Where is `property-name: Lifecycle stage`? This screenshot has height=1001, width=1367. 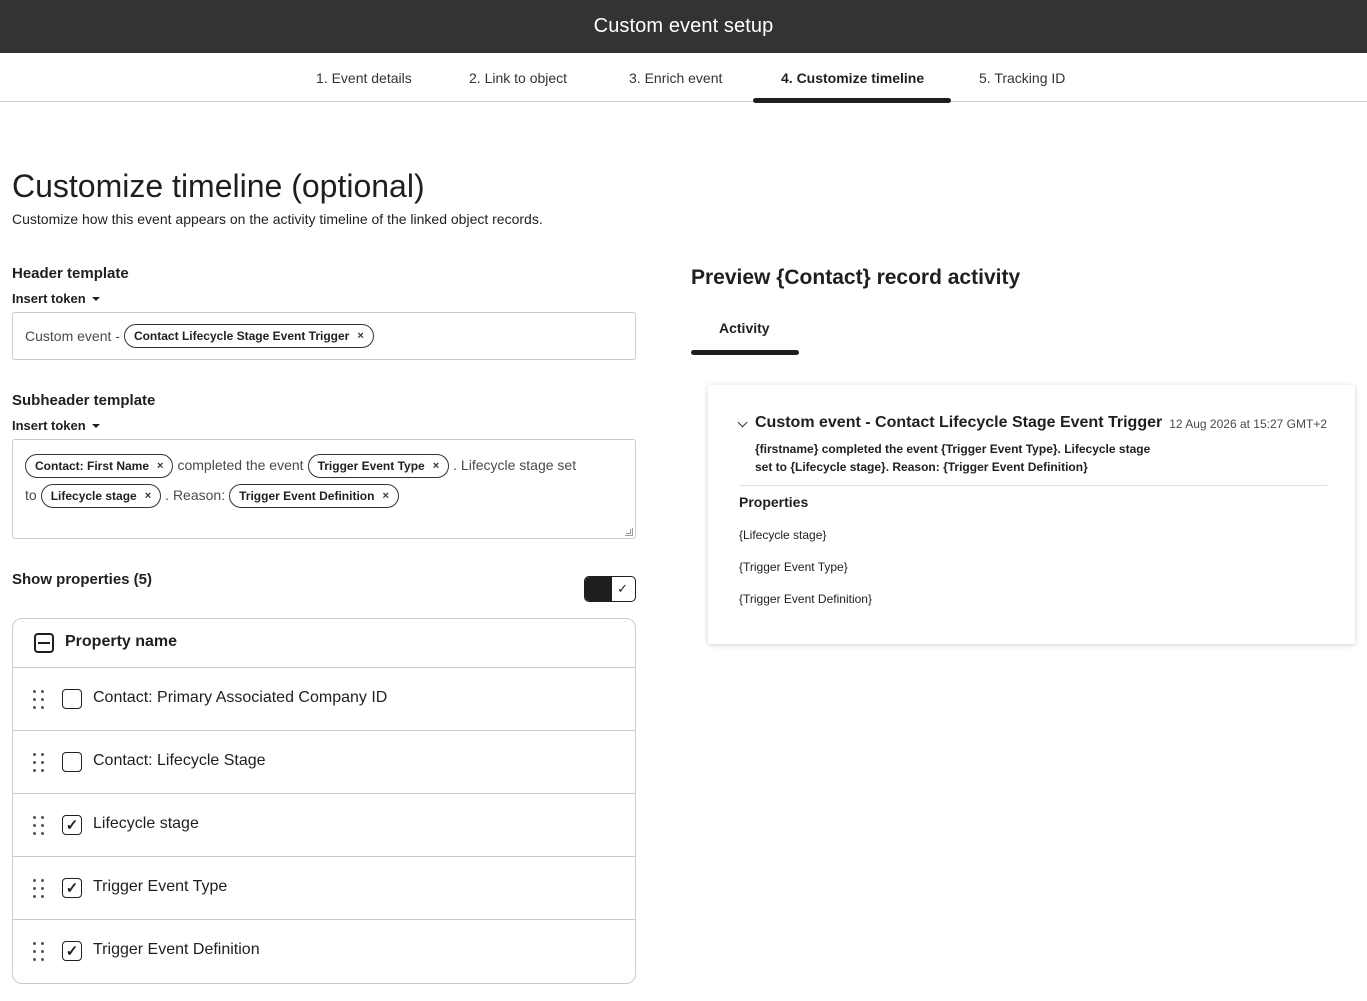
property-name: Lifecycle stage is located at coordinates (146, 823).